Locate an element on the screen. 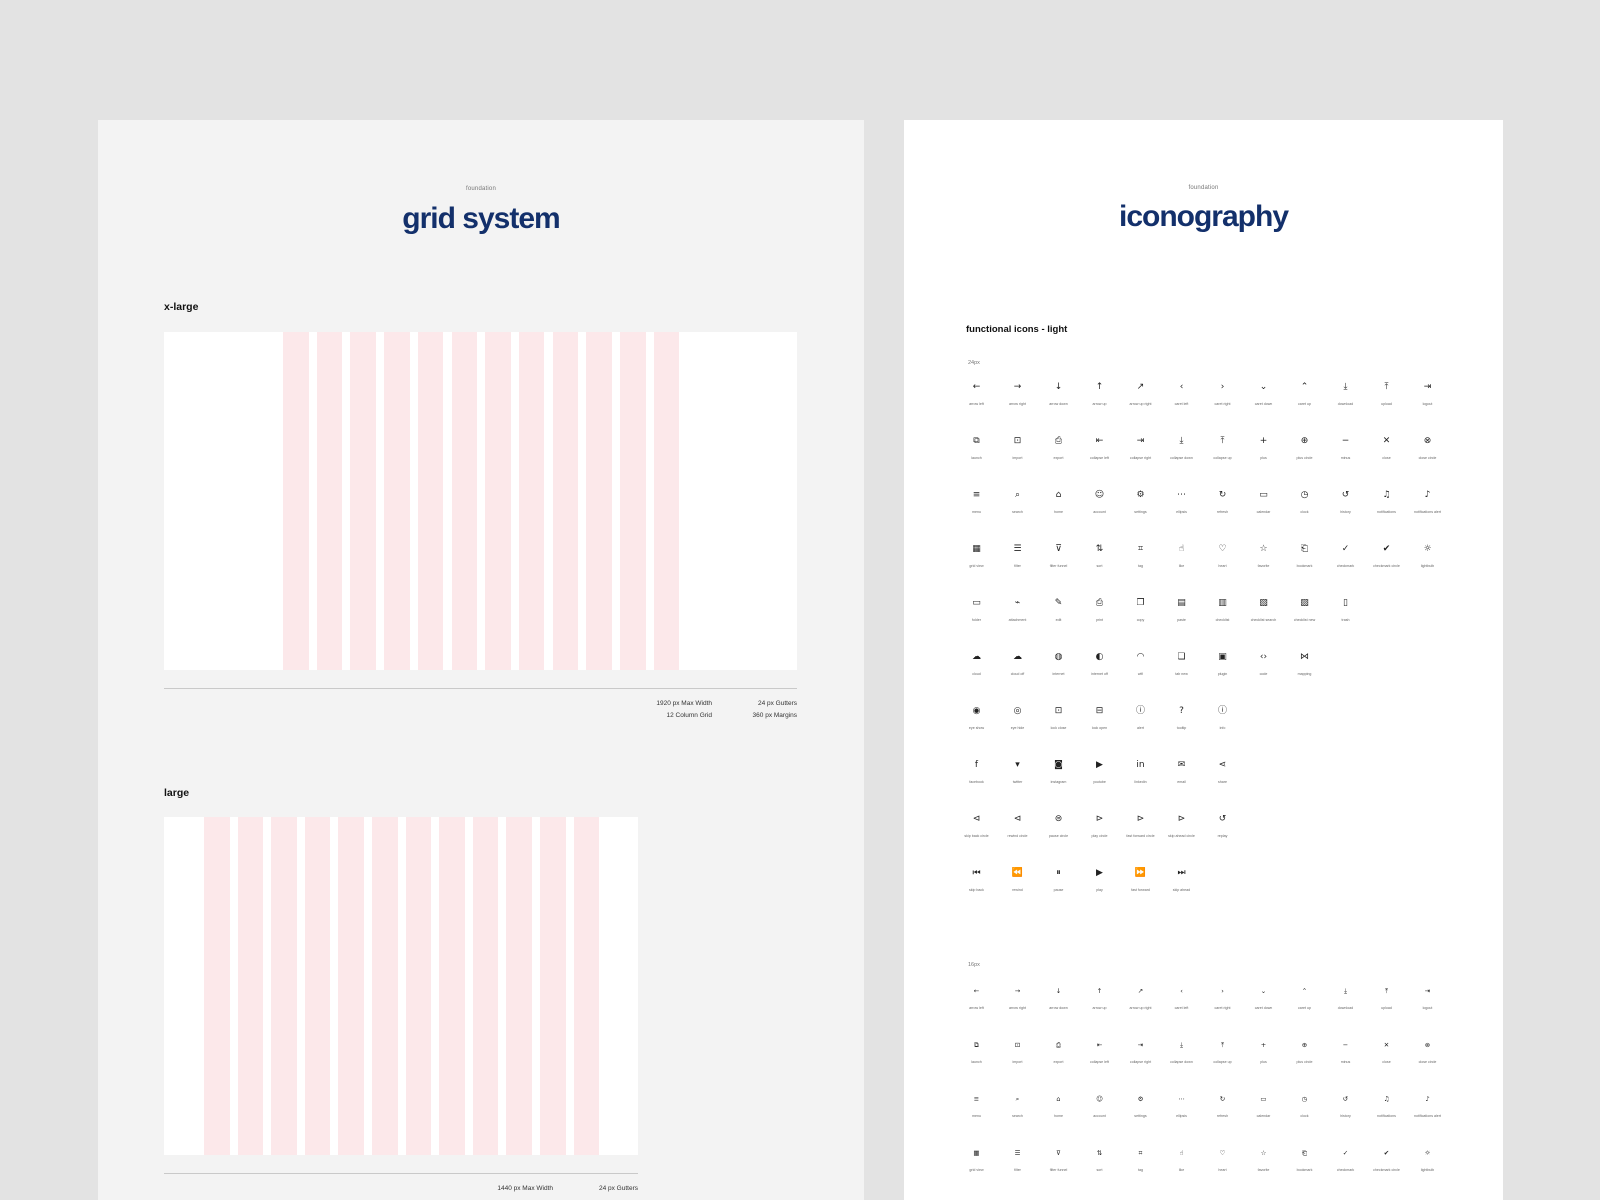 The height and width of the screenshot is (1200, 1600). glyph-icon: ⊽ is located at coordinates (1058, 549).